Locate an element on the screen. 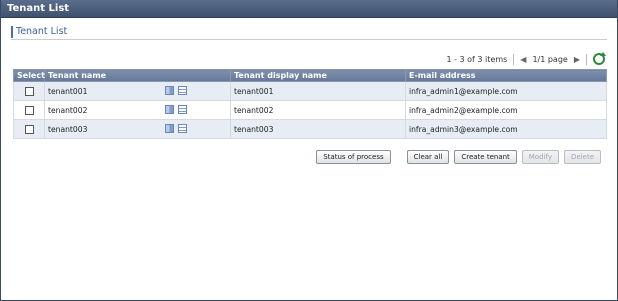 The image size is (618, 301). tenant-name: tenant001 is located at coordinates (67, 91).